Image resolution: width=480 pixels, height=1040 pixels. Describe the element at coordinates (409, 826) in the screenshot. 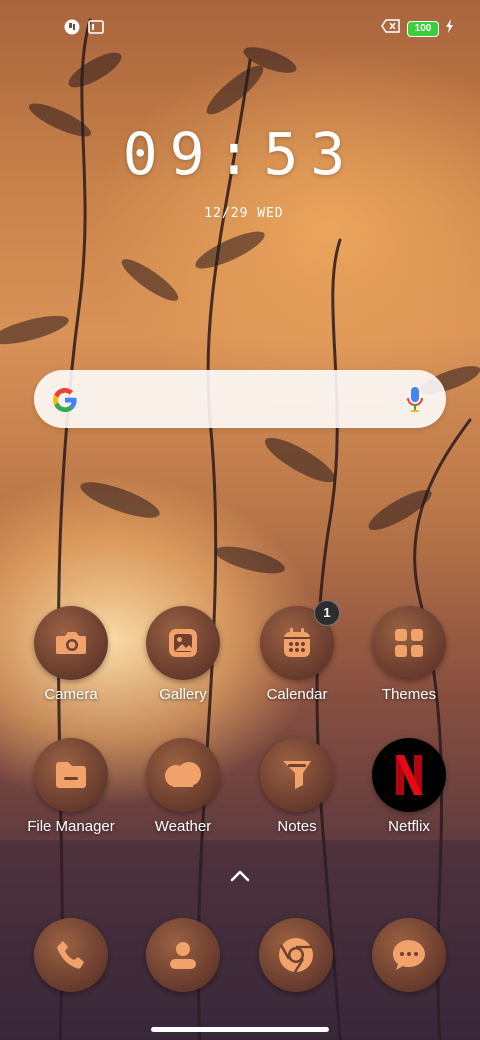

I see `app-label-netflix: Netflix` at that location.